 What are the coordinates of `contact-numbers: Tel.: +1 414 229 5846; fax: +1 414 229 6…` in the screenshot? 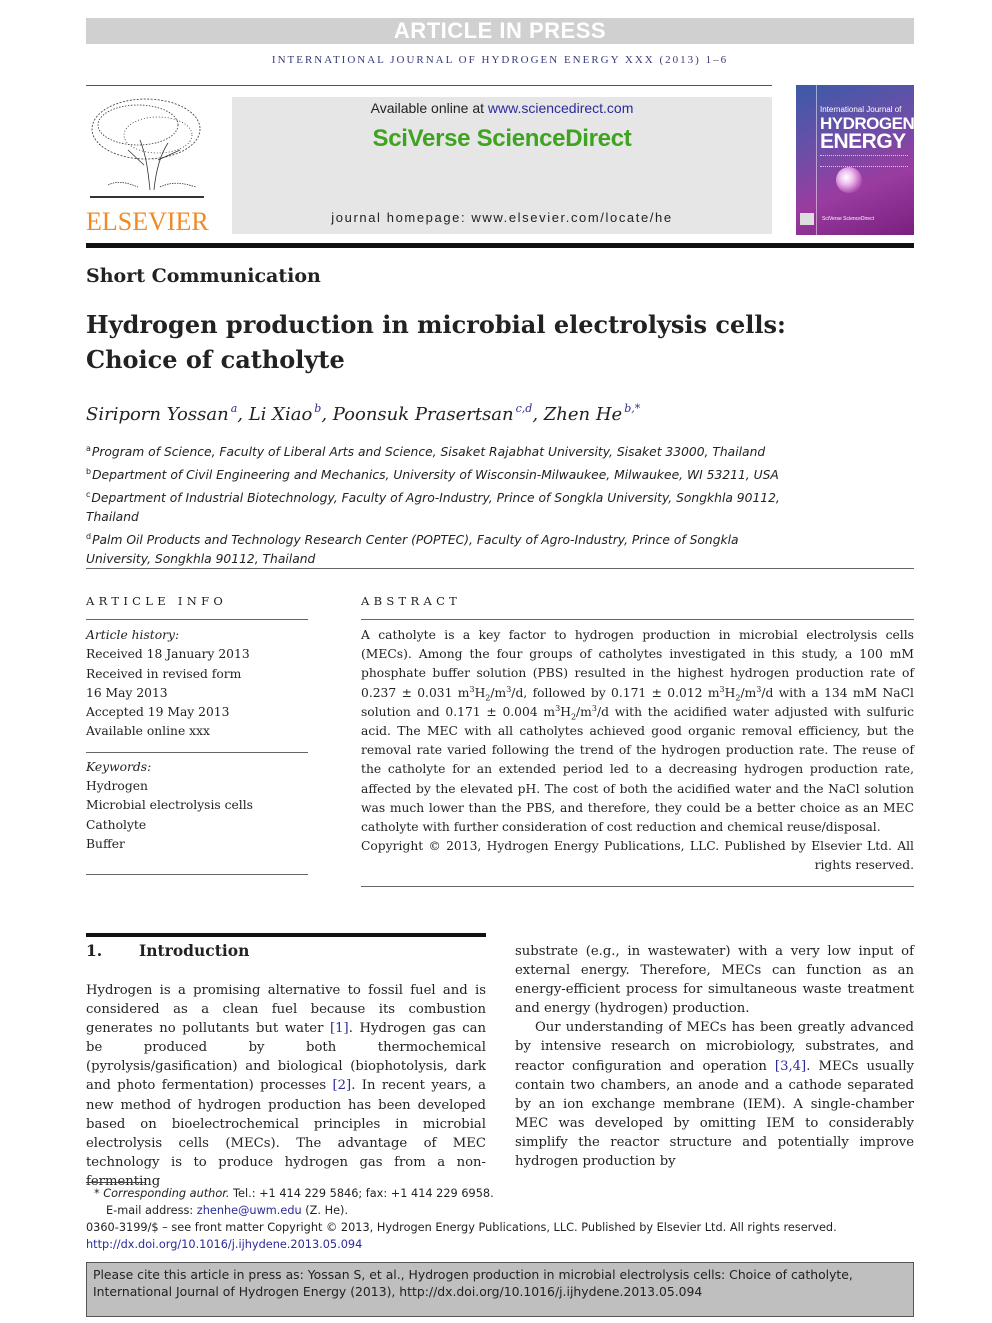 It's located at (361, 1193).